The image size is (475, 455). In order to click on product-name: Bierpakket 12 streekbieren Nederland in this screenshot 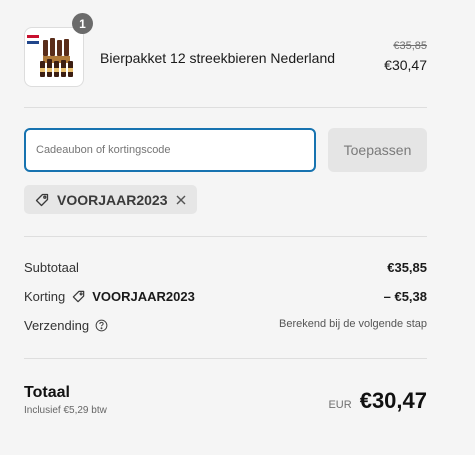, I will do `click(218, 58)`.